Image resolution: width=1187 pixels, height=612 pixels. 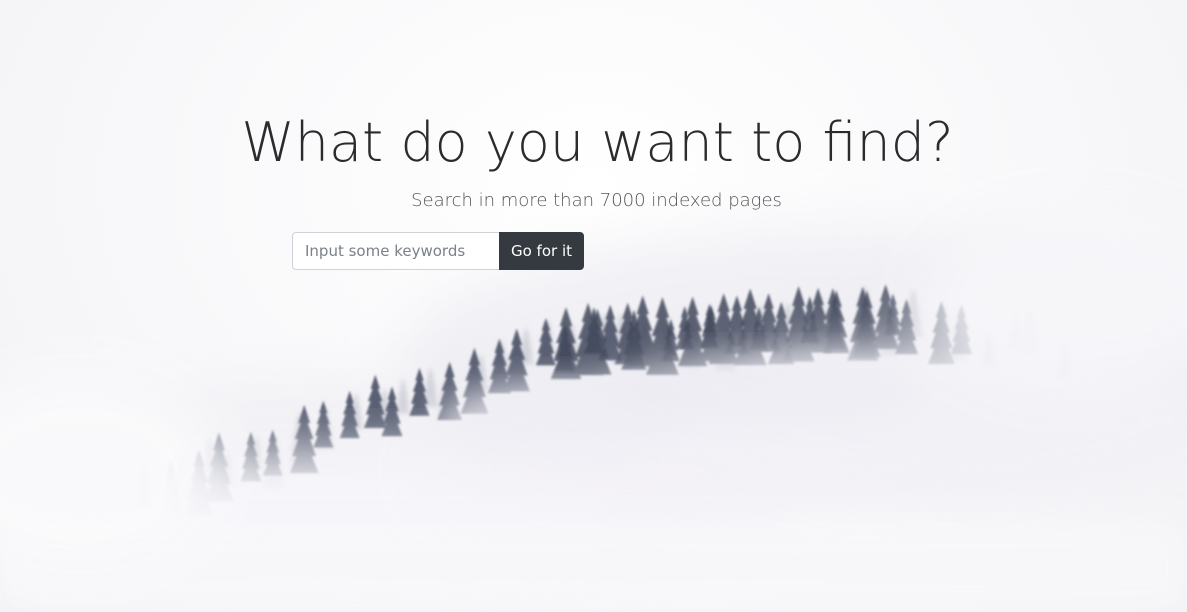 I want to click on page-subtitle: Search in more than 7000 indexed pages, so click(x=596, y=200).